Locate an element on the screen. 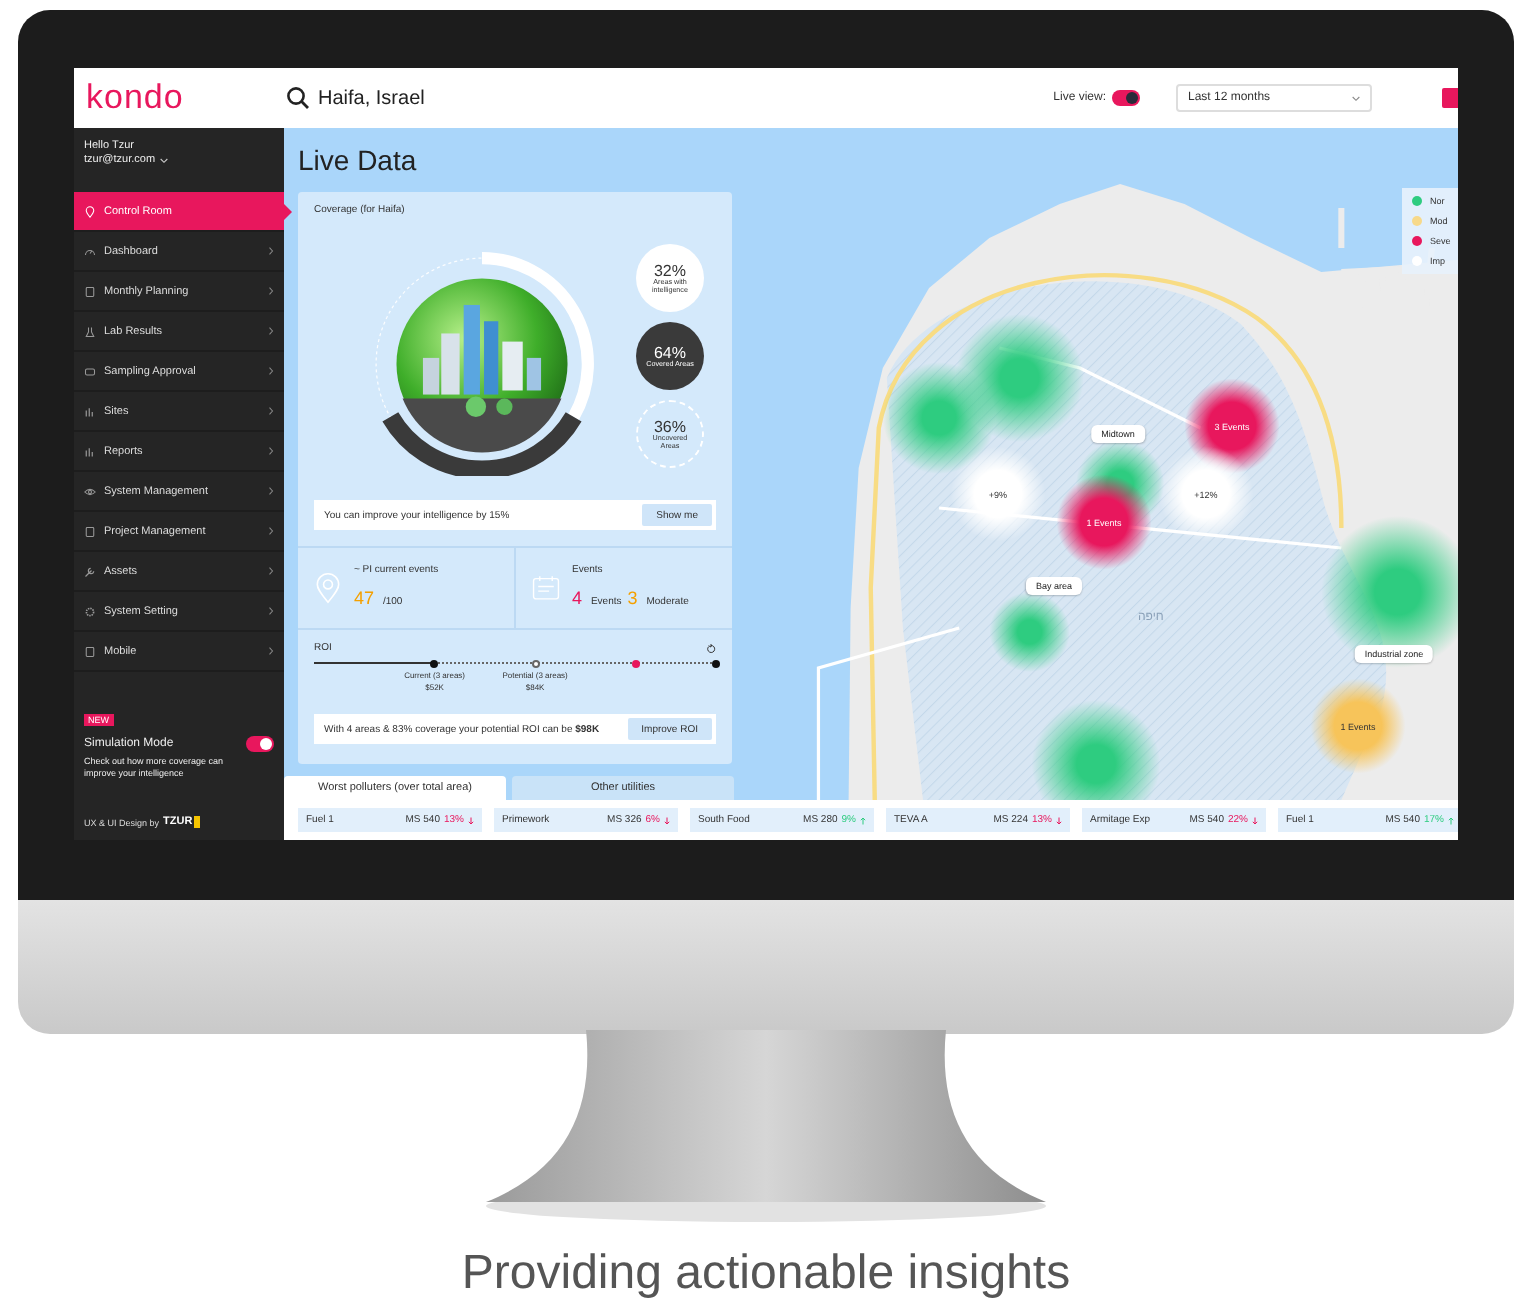 The image size is (1532, 1310). search-icon is located at coordinates (298, 98).